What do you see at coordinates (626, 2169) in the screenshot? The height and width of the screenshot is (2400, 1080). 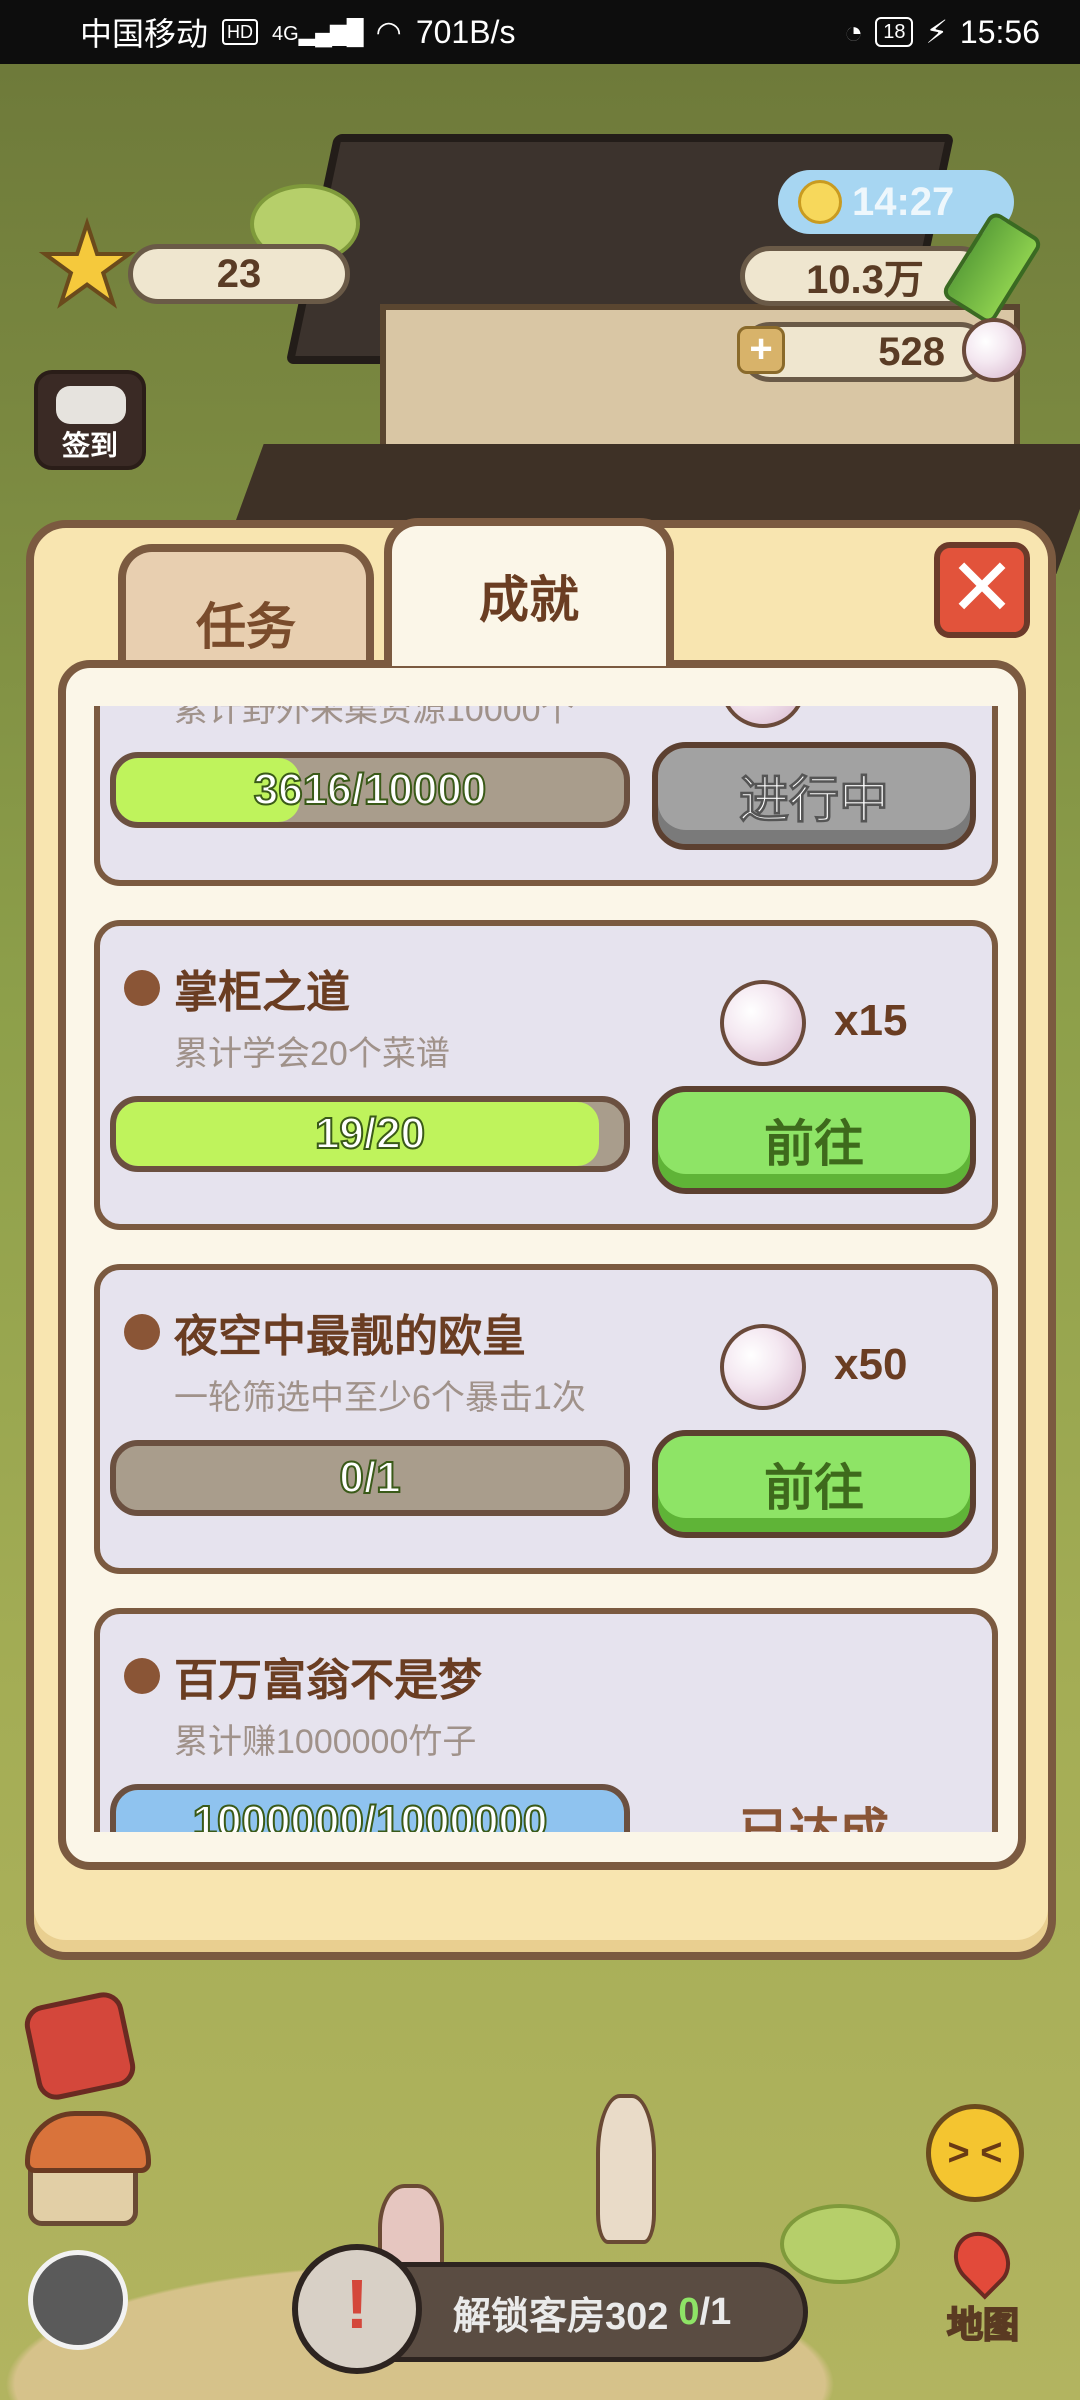 I see `deer-character` at bounding box center [626, 2169].